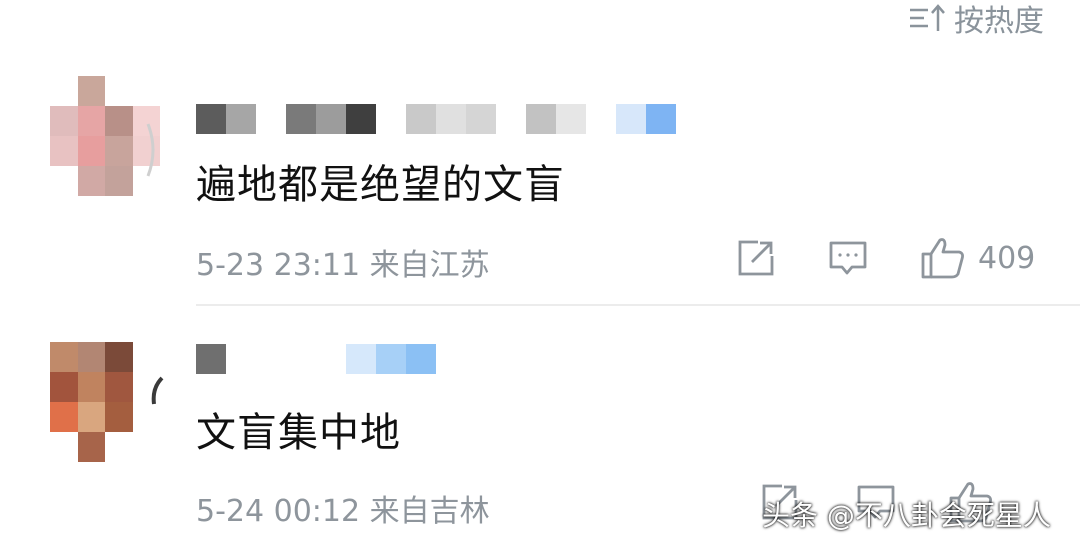  Describe the element at coordinates (927, 17) in the screenshot. I see `sort-desc-icon` at that location.